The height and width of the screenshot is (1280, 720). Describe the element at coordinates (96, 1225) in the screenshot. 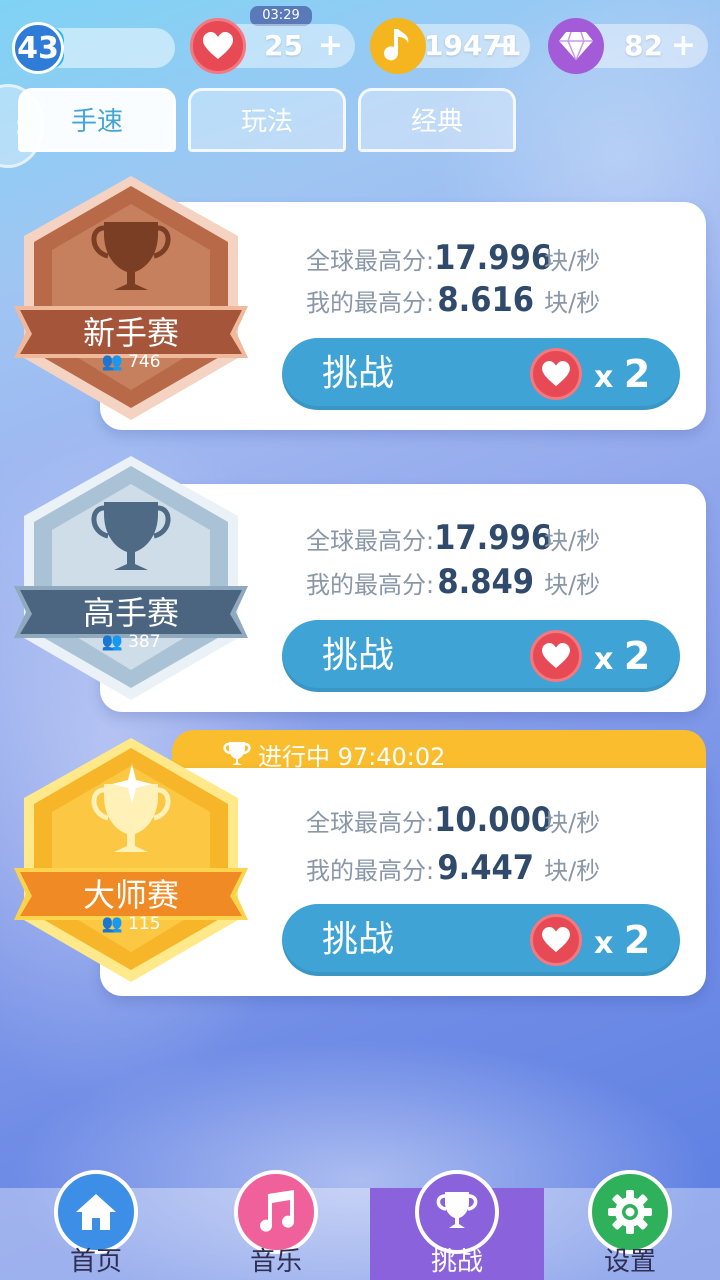

I see `nav-home: 首页` at that location.